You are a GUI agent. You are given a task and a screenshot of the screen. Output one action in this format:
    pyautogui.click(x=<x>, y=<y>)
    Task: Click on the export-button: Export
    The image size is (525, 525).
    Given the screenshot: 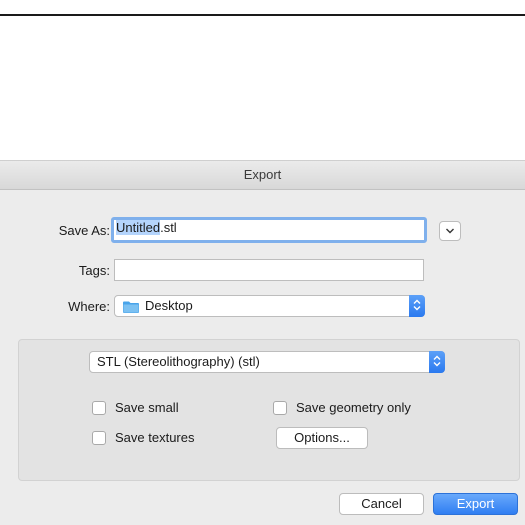 What is the action you would take?
    pyautogui.click(x=475, y=504)
    